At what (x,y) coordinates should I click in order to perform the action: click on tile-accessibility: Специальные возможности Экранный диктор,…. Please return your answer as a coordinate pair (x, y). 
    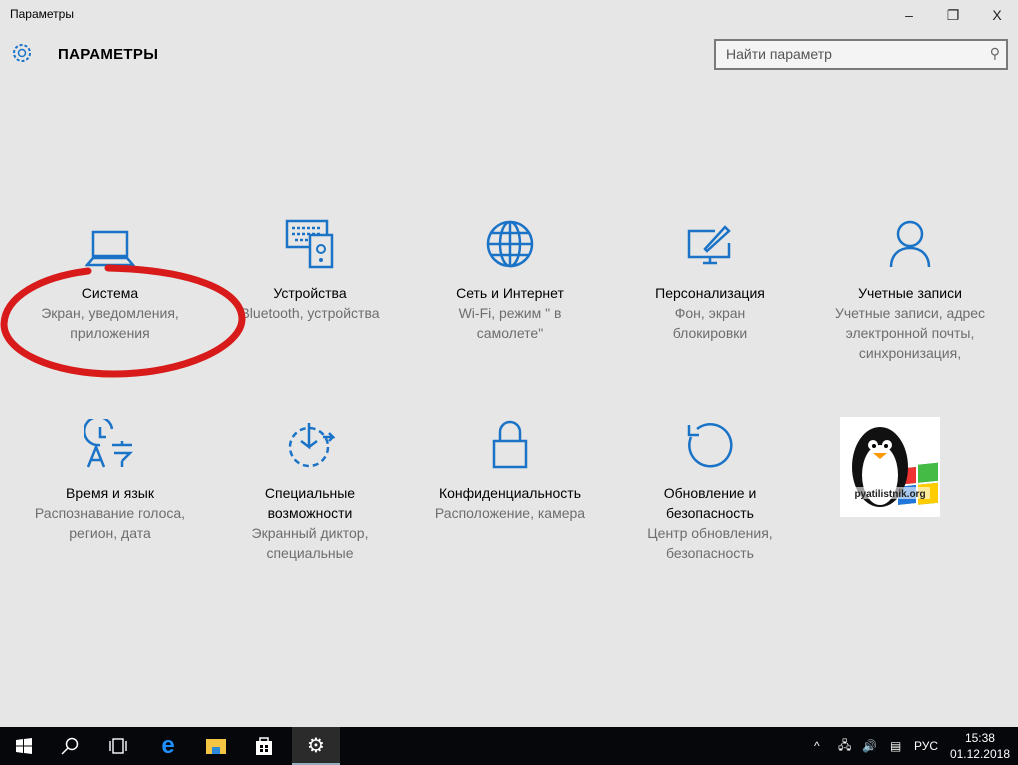
    Looking at the image, I should click on (310, 489).